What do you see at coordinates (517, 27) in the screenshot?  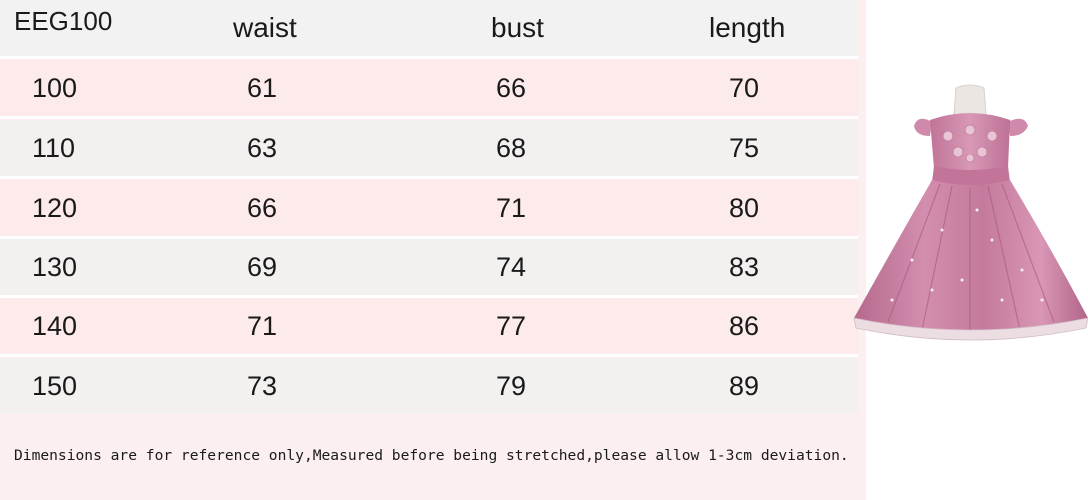 I see `column-header-bust: bust` at bounding box center [517, 27].